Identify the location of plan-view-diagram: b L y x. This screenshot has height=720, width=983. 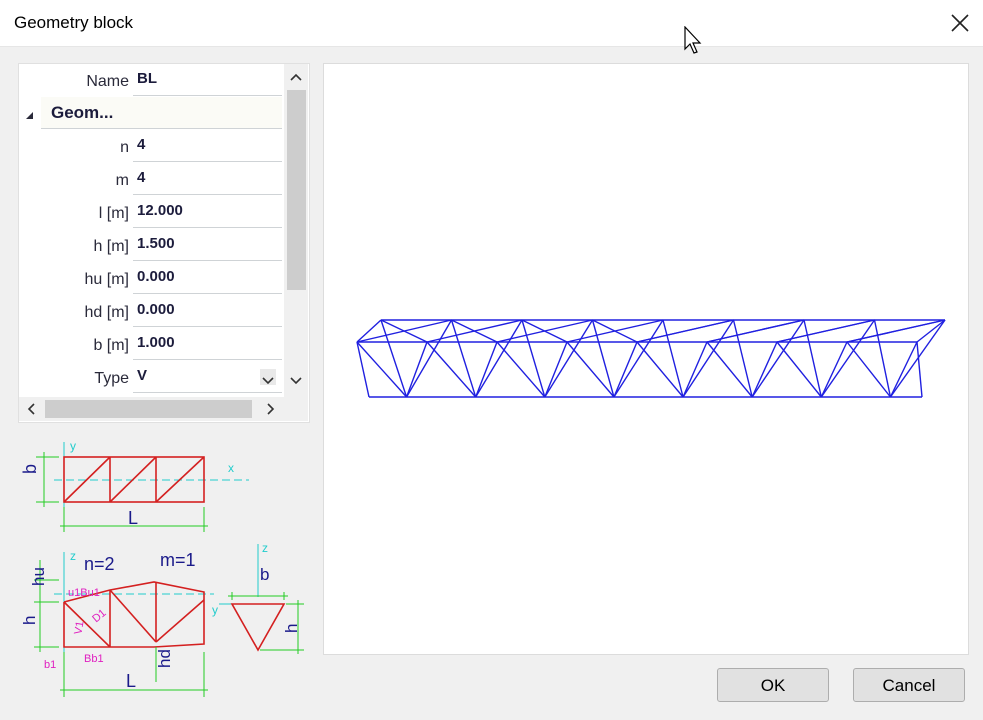
(134, 485).